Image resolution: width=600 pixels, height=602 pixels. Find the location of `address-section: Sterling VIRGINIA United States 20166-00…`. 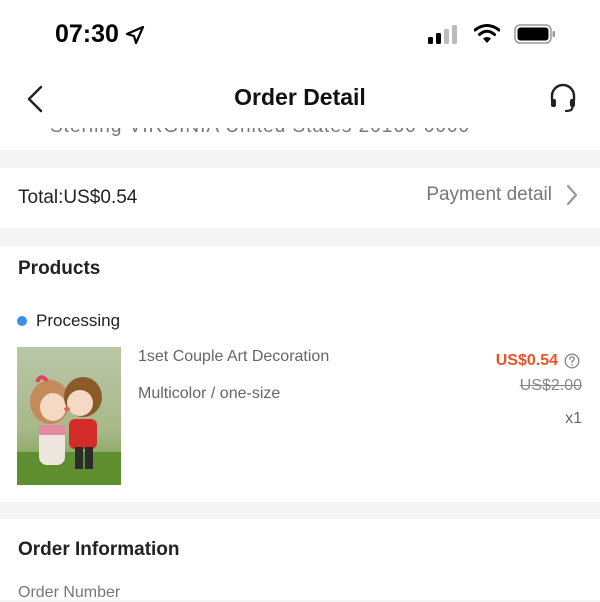

address-section: Sterling VIRGINIA United States 20166-00… is located at coordinates (300, 139).